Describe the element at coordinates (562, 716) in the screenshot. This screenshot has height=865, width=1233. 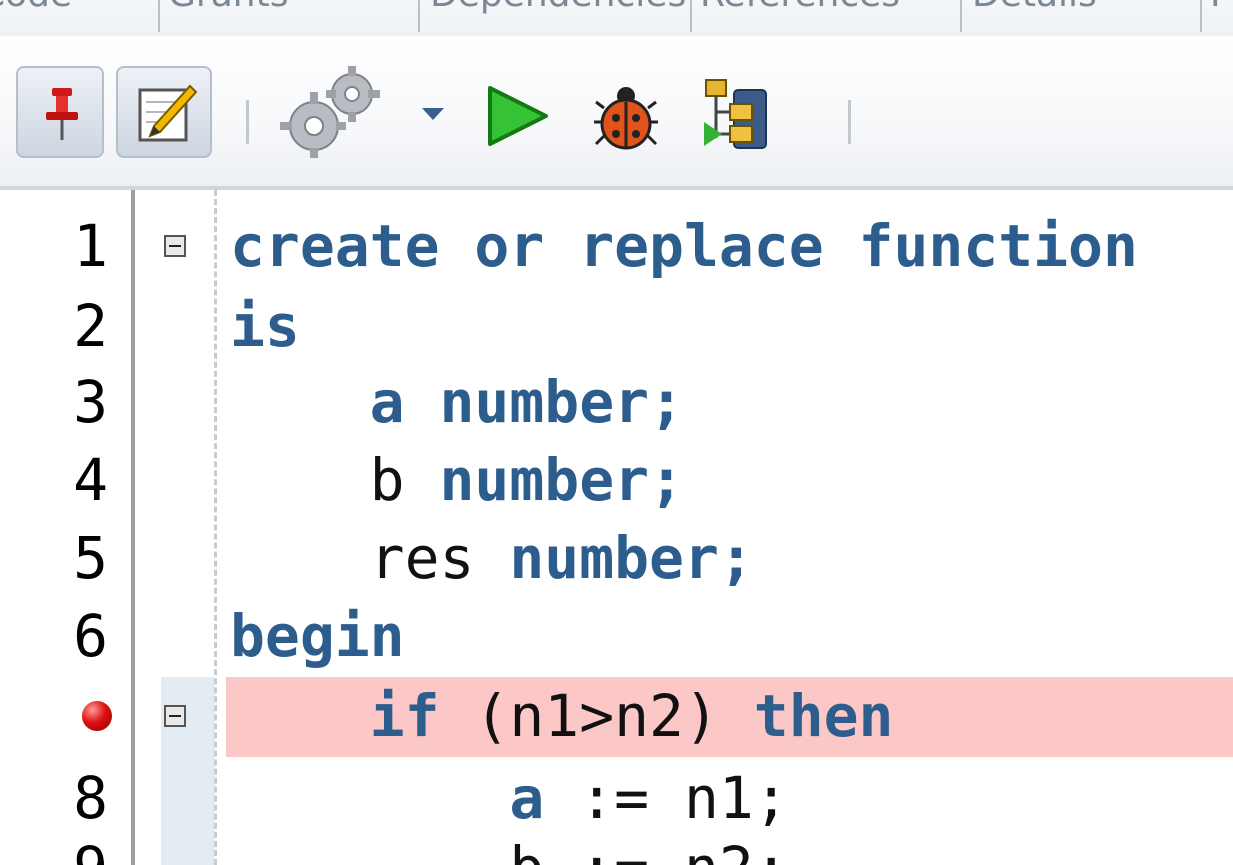
I see `code-text: if (n1>n2) then` at that location.